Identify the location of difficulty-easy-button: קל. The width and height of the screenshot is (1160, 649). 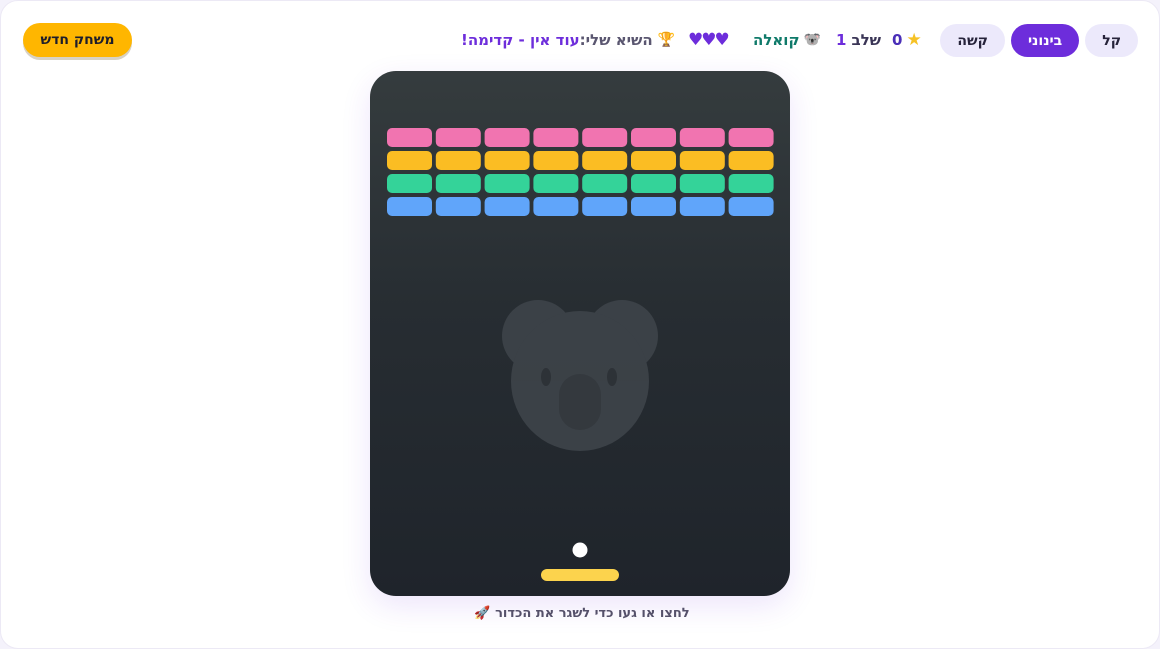
(1111, 40).